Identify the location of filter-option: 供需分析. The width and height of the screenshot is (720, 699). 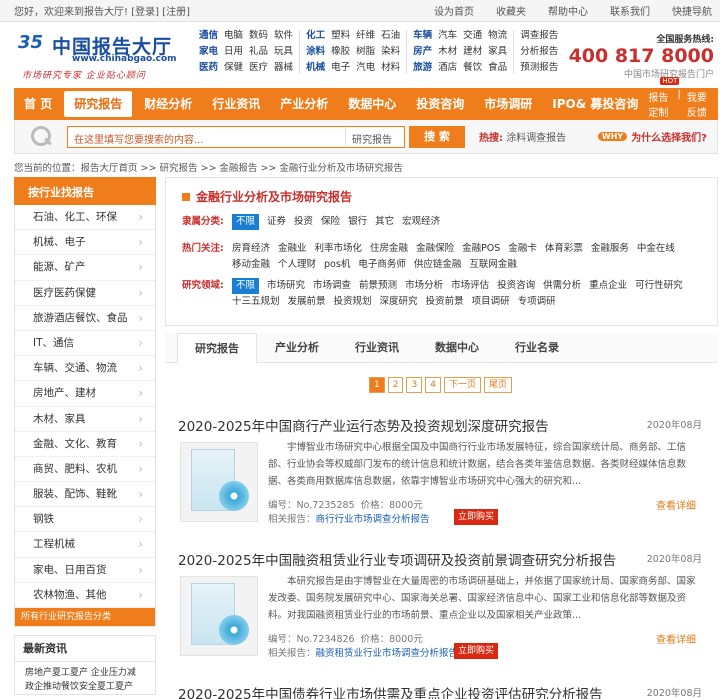
(562, 286).